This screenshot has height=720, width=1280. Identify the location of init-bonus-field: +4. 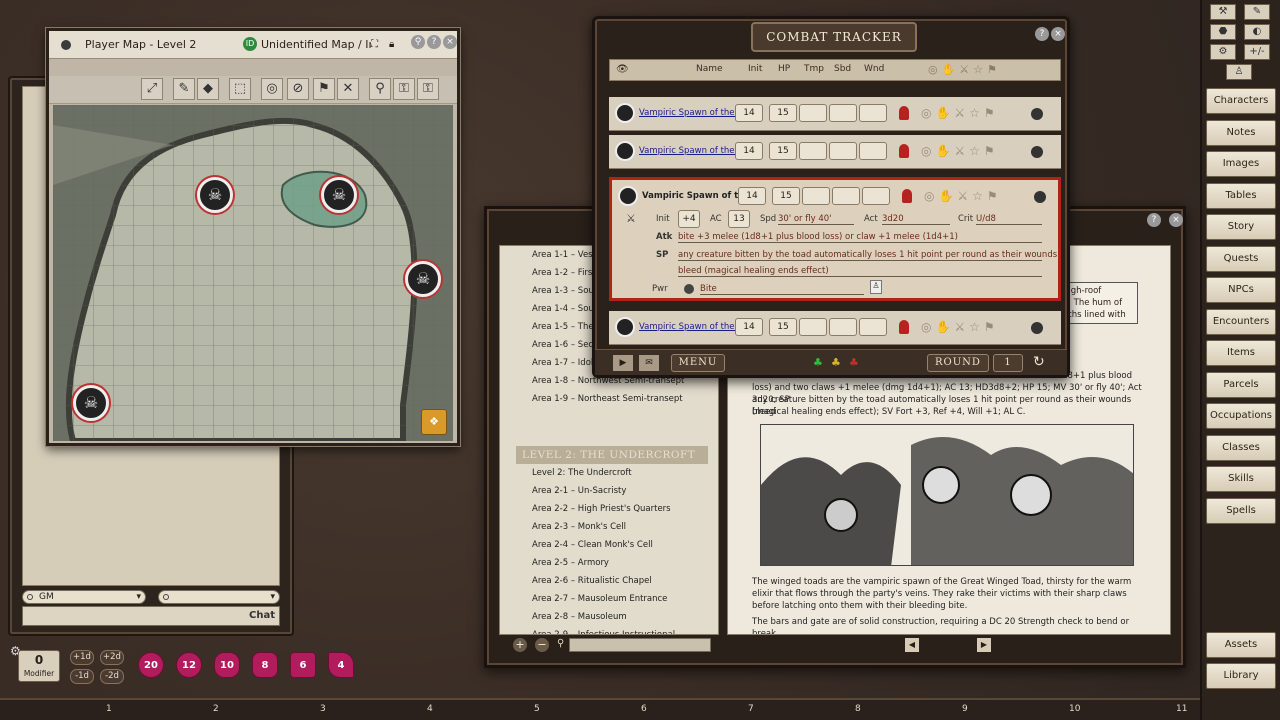
(689, 219).